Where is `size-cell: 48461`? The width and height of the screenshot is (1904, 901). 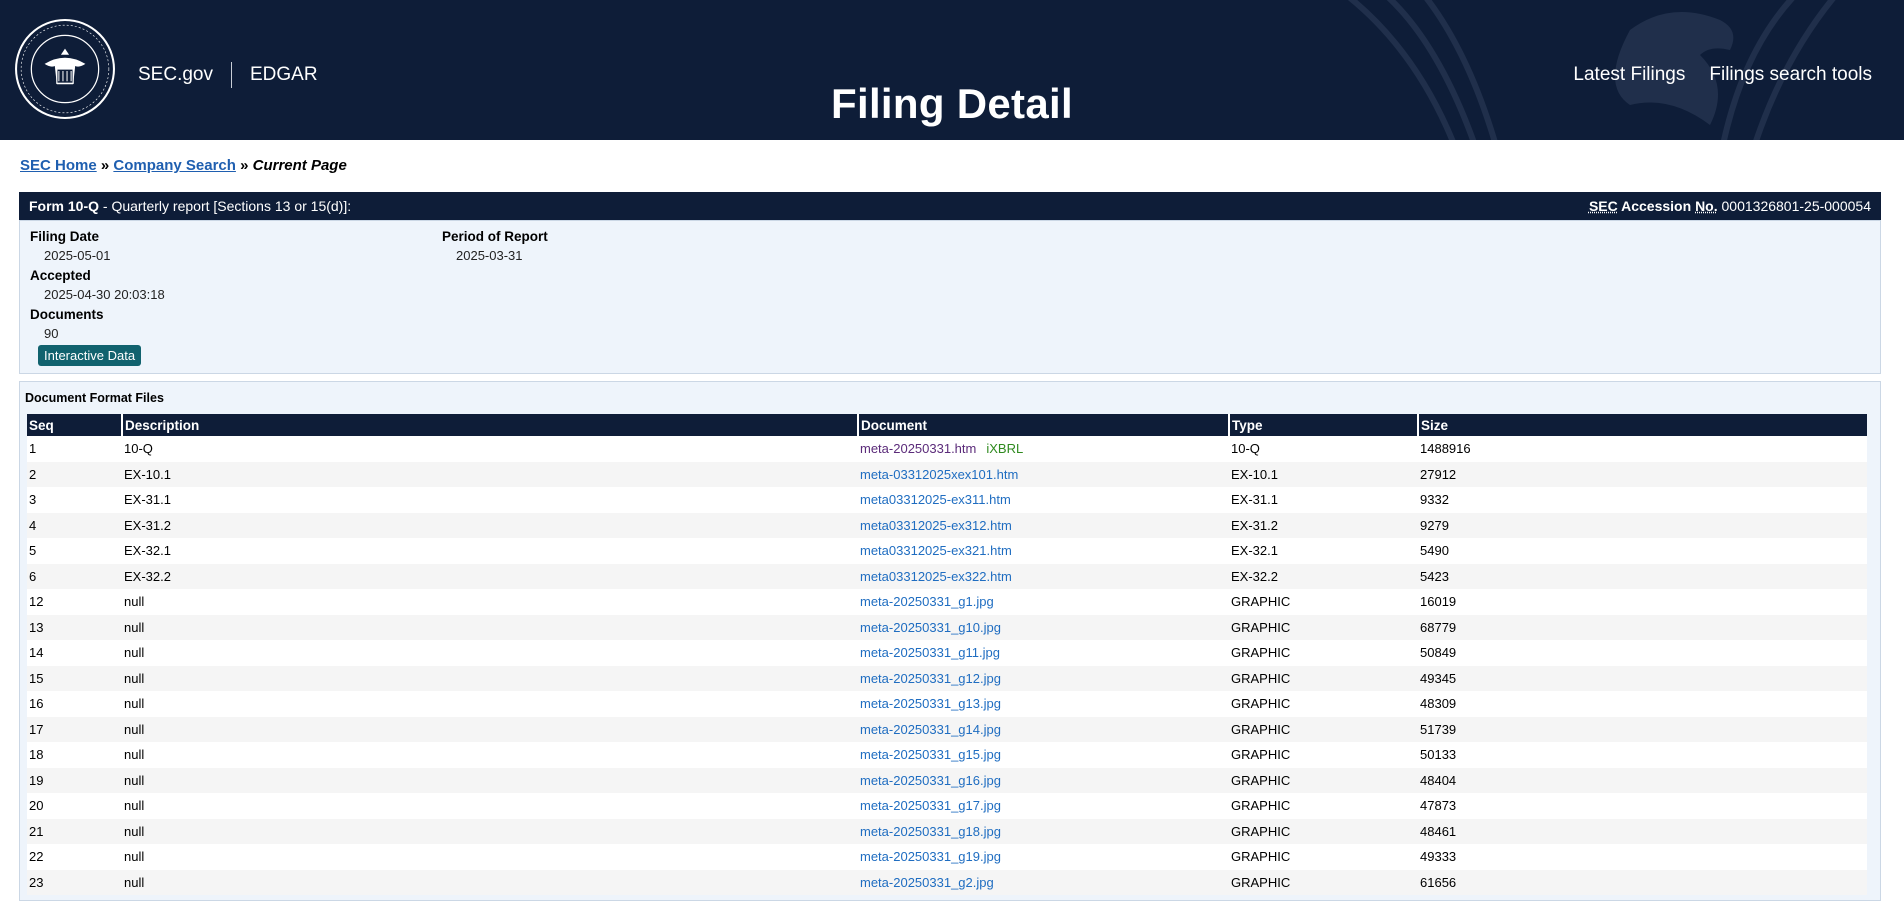 size-cell: 48461 is located at coordinates (1642, 831).